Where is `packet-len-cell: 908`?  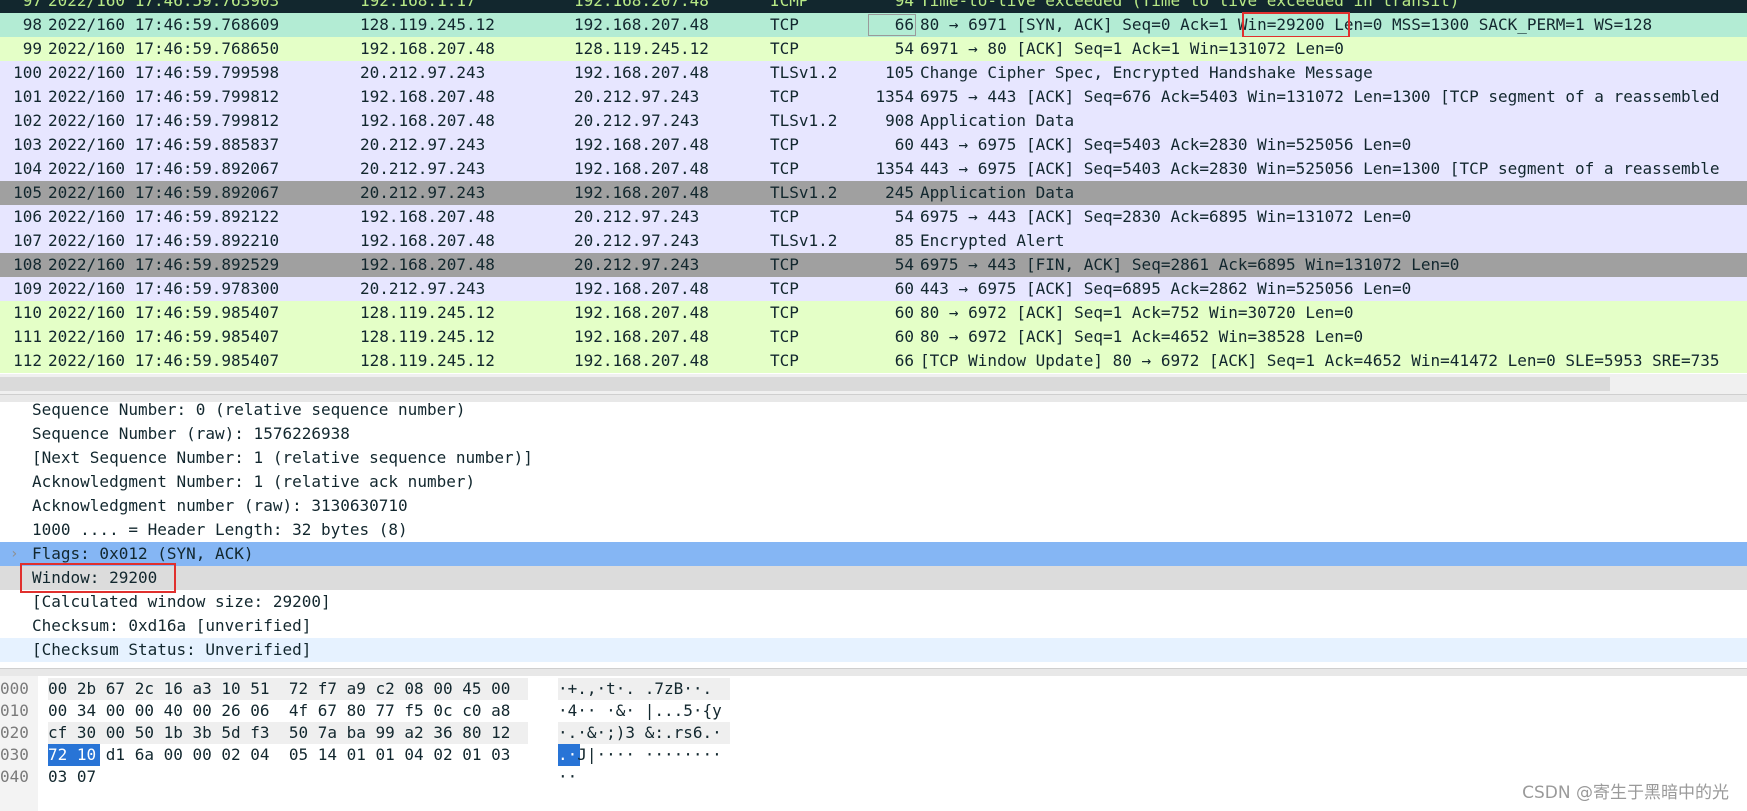
packet-len-cell: 908 is located at coordinates (899, 120).